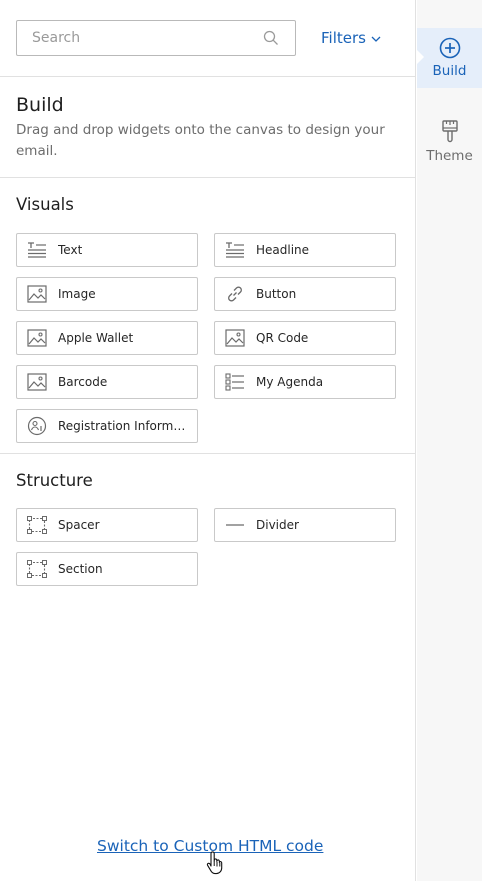 The image size is (482, 881). What do you see at coordinates (107, 525) in the screenshot?
I see `widget-spacer: Spacer` at bounding box center [107, 525].